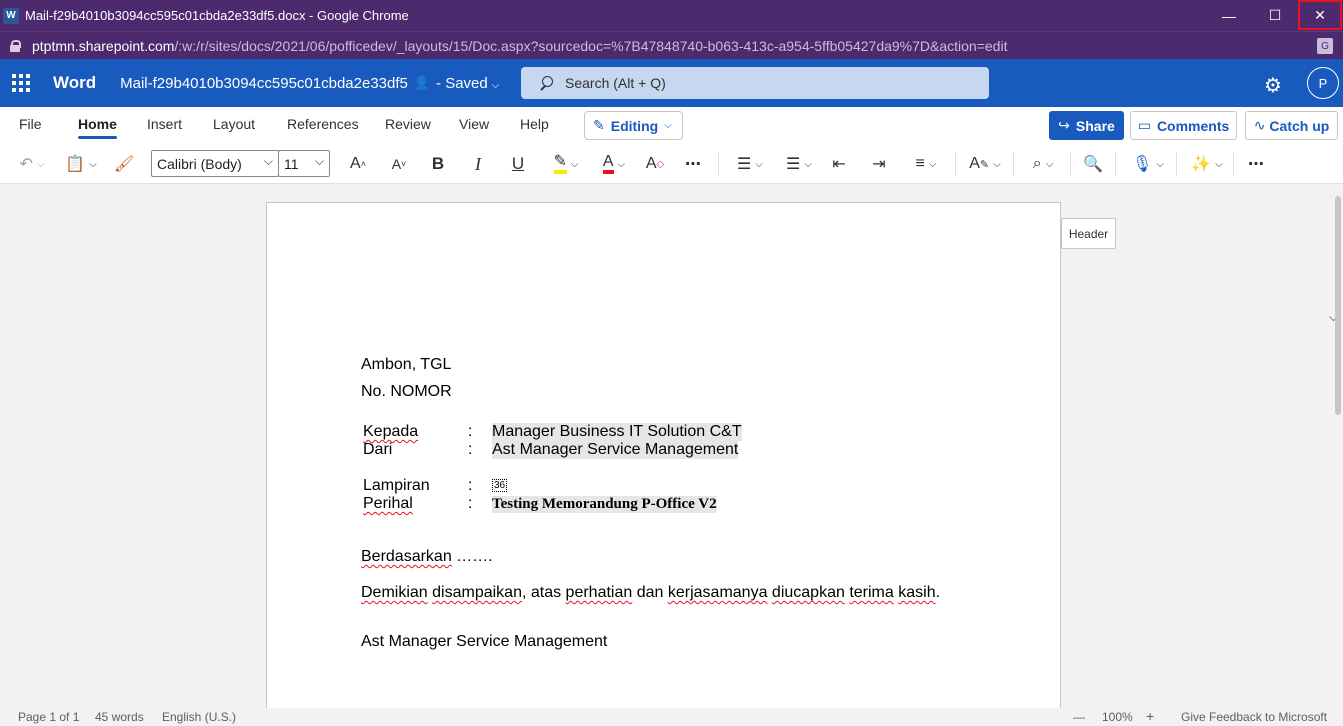  What do you see at coordinates (406, 392) in the screenshot?
I see `doc-number: No. NOMOR` at bounding box center [406, 392].